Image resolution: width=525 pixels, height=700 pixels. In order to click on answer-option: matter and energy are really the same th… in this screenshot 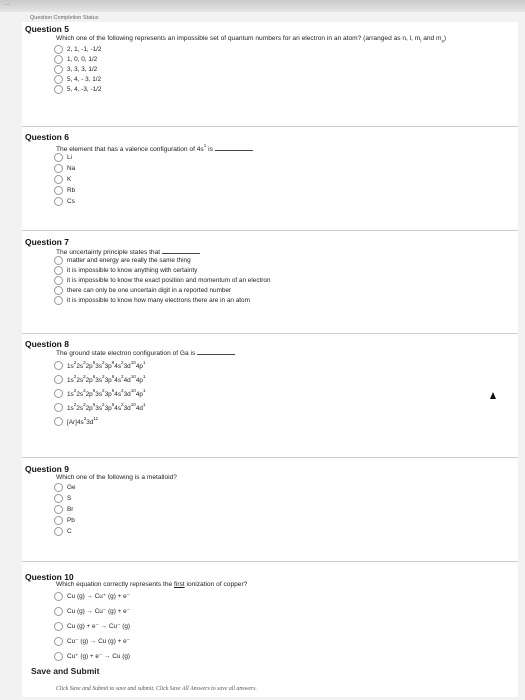, I will do `click(122, 260)`.